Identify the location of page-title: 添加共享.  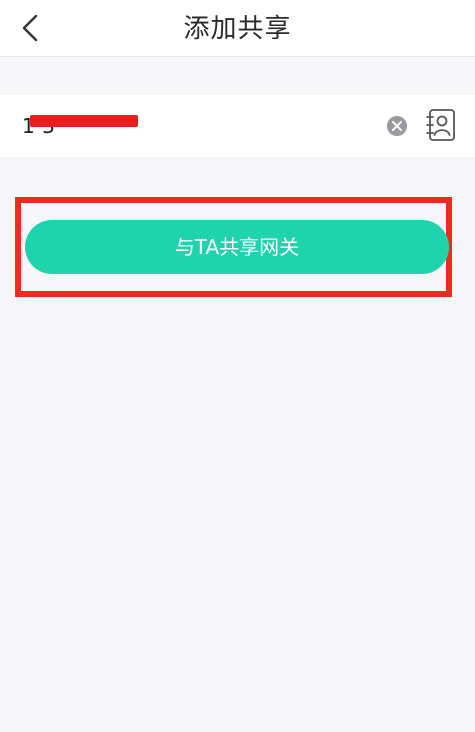
(237, 29).